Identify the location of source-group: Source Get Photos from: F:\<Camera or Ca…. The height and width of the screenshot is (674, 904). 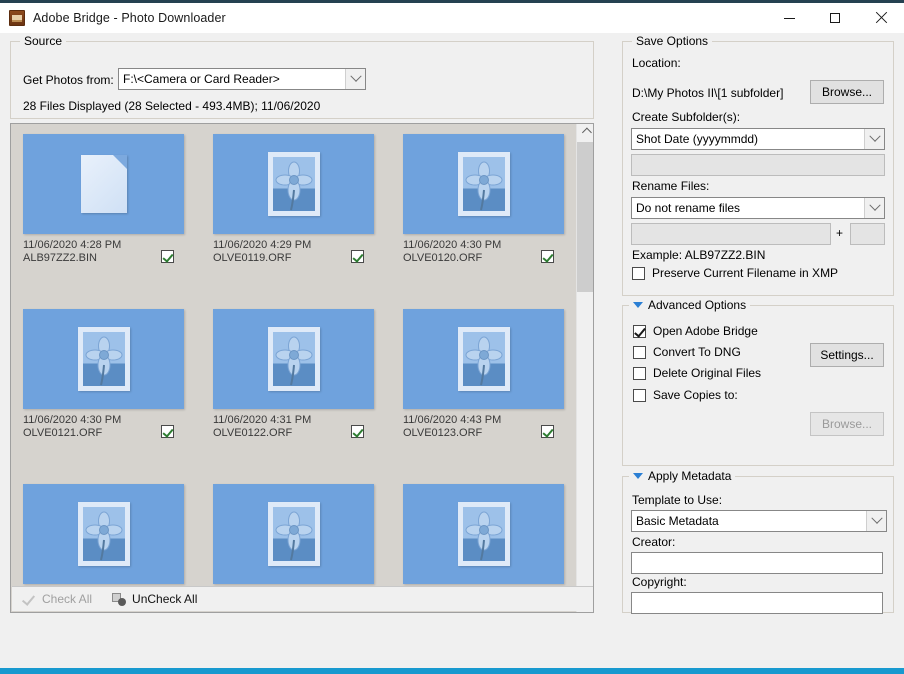
(302, 76).